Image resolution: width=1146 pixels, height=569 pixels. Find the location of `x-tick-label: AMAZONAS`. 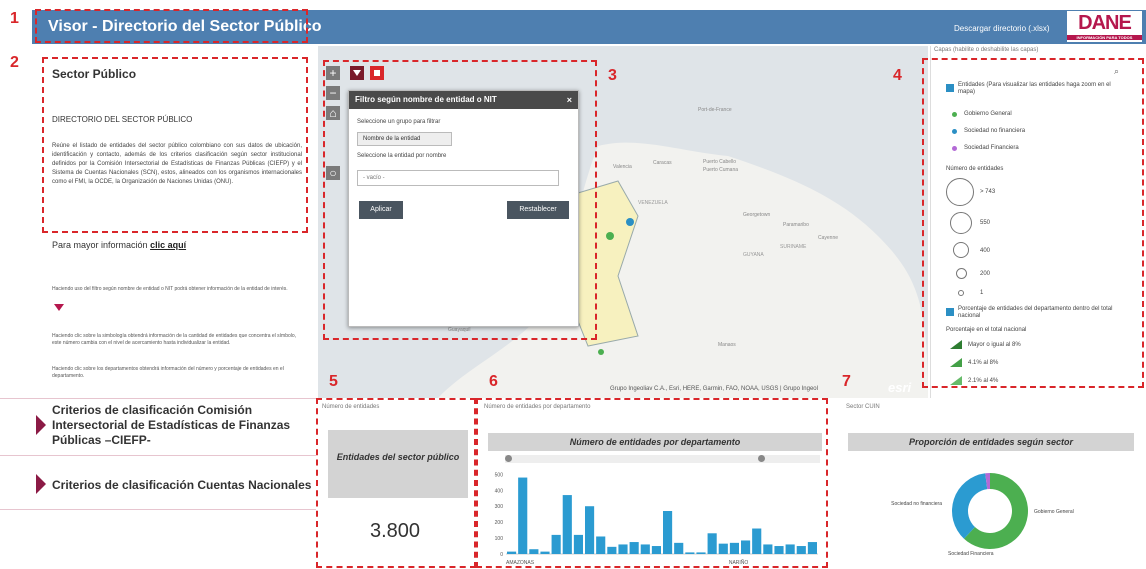

x-tick-label: AMAZONAS is located at coordinates (520, 563).